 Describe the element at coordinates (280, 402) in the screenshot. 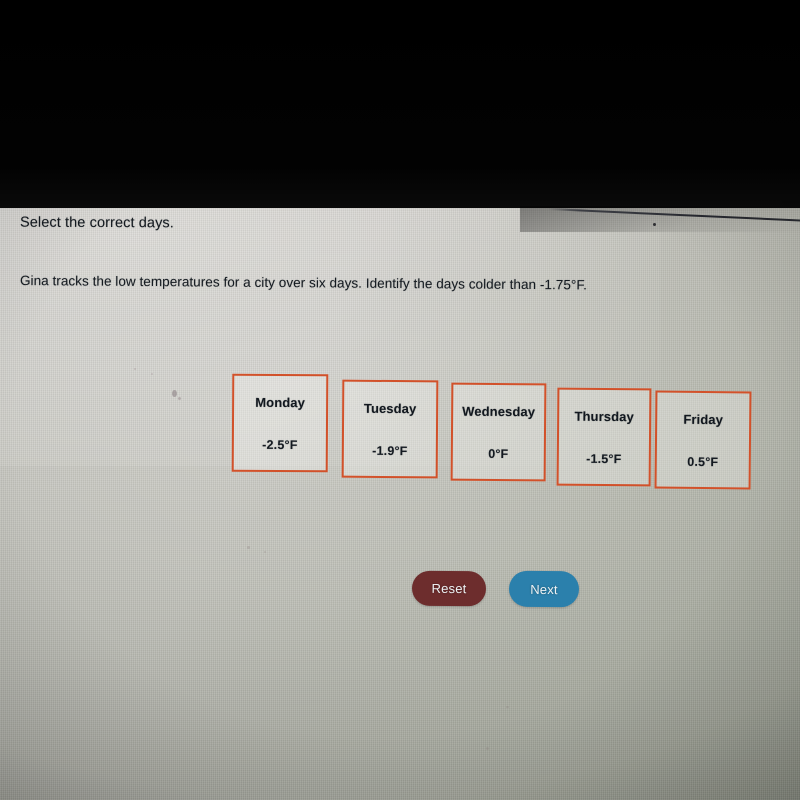

I see `day-card-label: Monday` at that location.